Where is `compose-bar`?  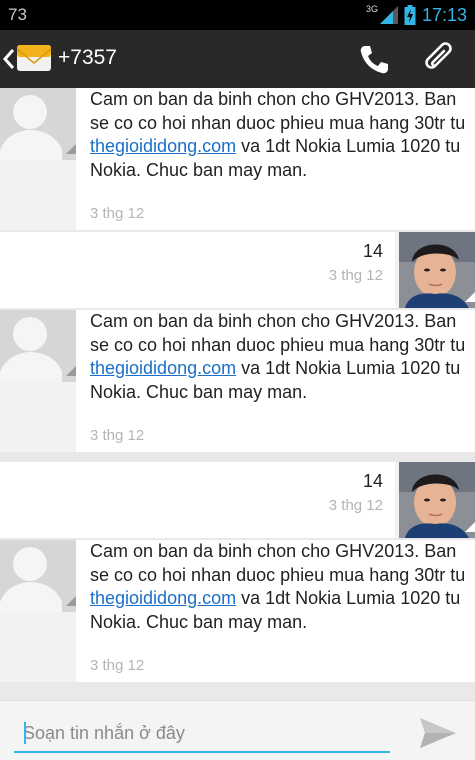
compose-bar is located at coordinates (237, 730).